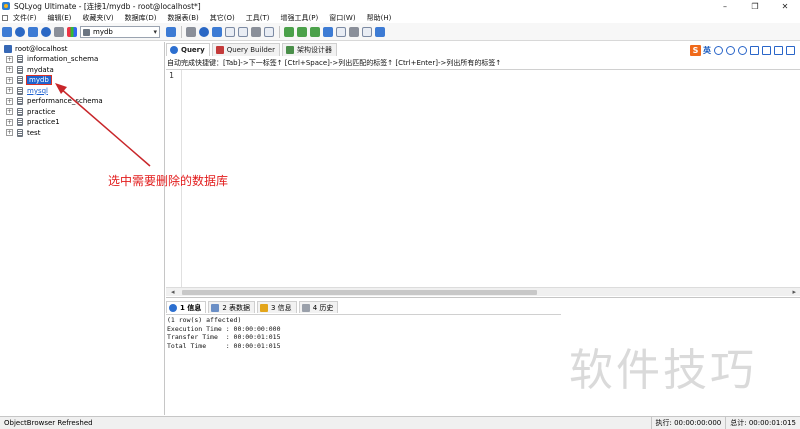 This screenshot has width=800, height=429. I want to click on editor-tabs: Query Query Builder 架构设计器, so click(252, 49).